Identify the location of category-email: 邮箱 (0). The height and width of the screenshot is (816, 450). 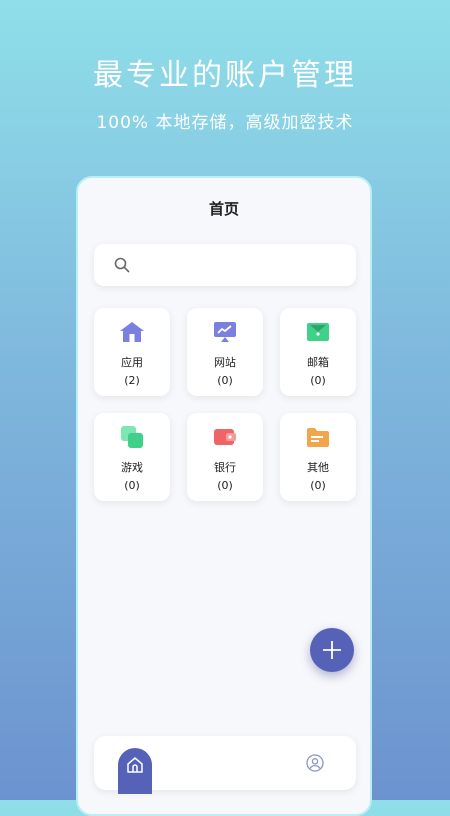
(318, 352).